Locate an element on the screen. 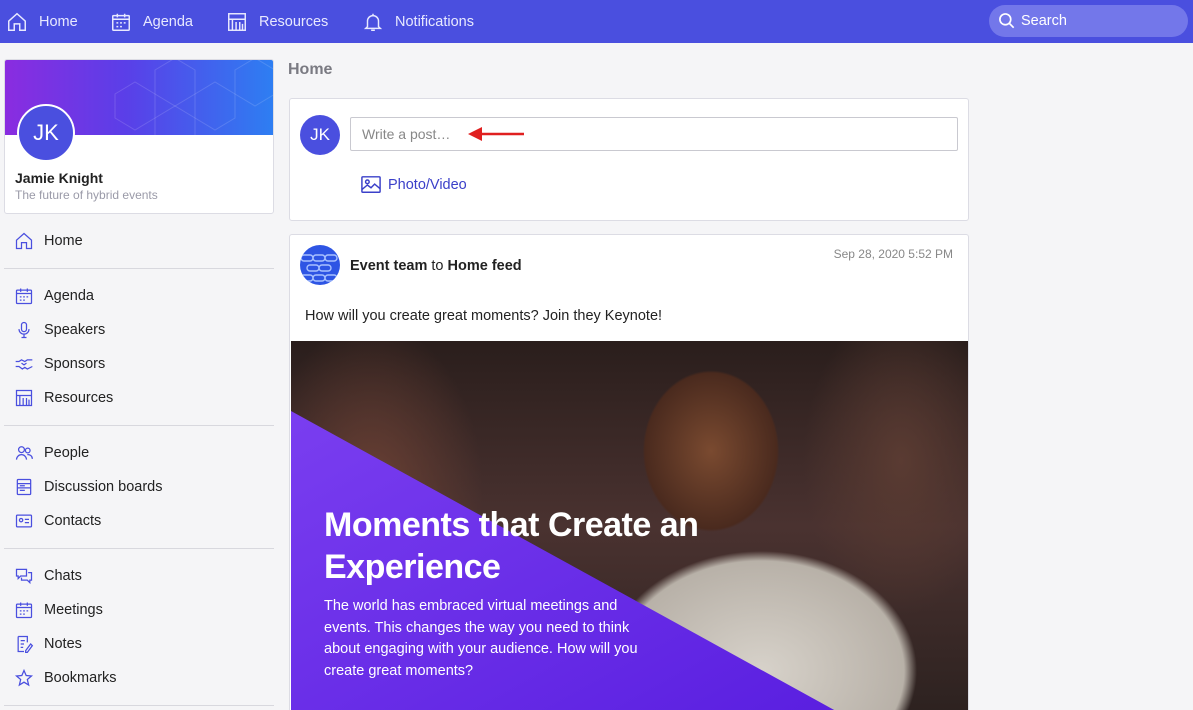  nav-agenda: Agenda is located at coordinates (151, 21).